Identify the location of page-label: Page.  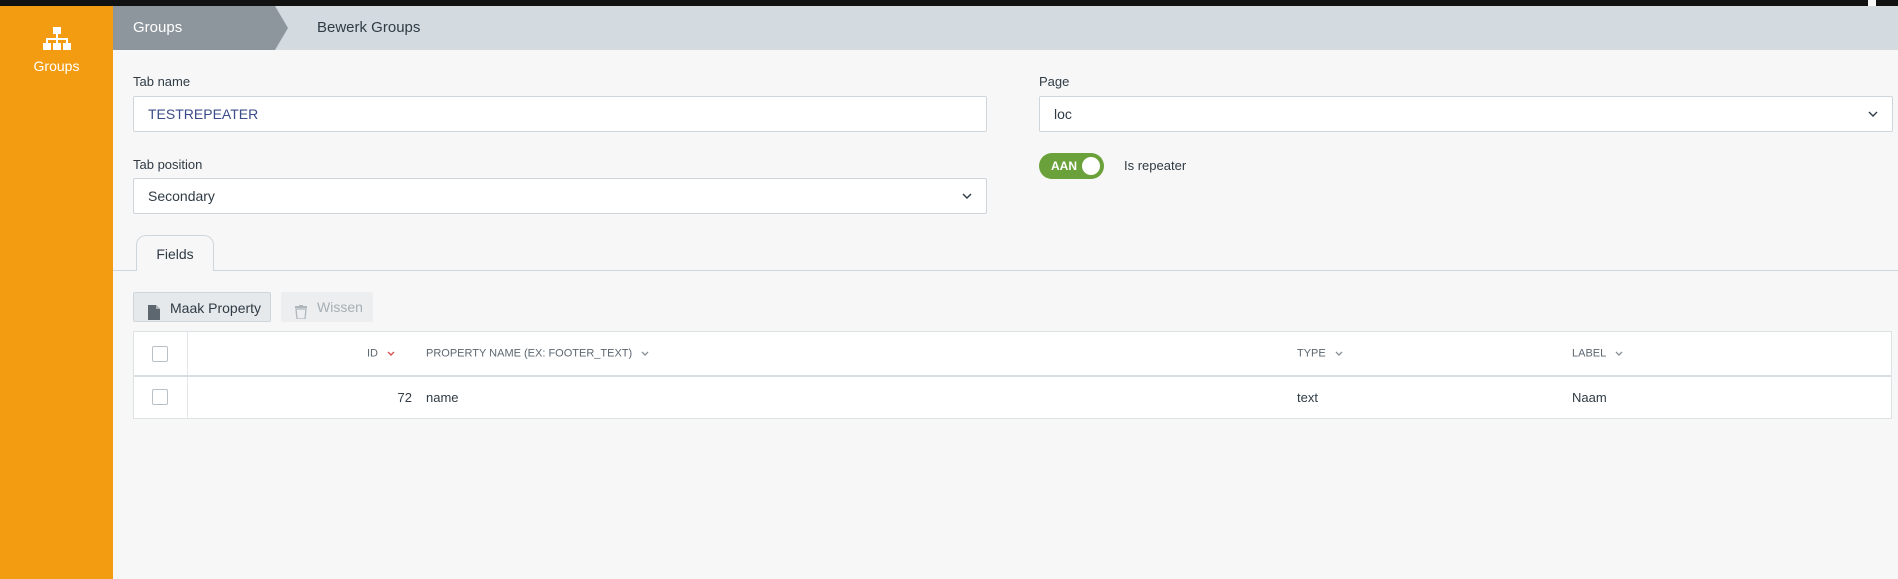
(1054, 81).